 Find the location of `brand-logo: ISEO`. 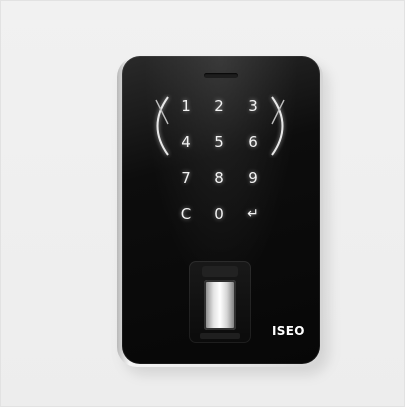

brand-logo: ISEO is located at coordinates (288, 331).